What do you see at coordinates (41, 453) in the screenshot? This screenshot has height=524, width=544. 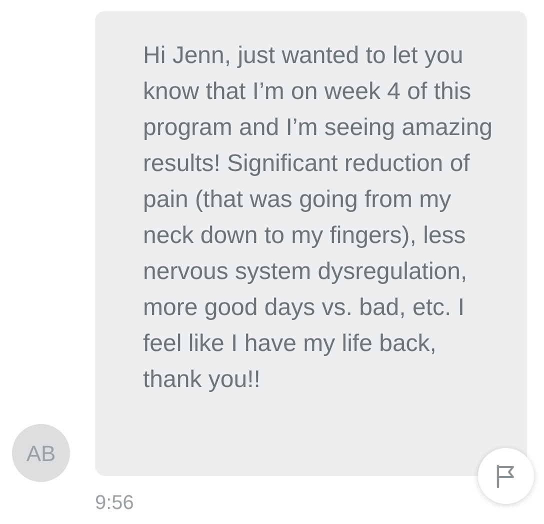 I see `avatar: AB` at bounding box center [41, 453].